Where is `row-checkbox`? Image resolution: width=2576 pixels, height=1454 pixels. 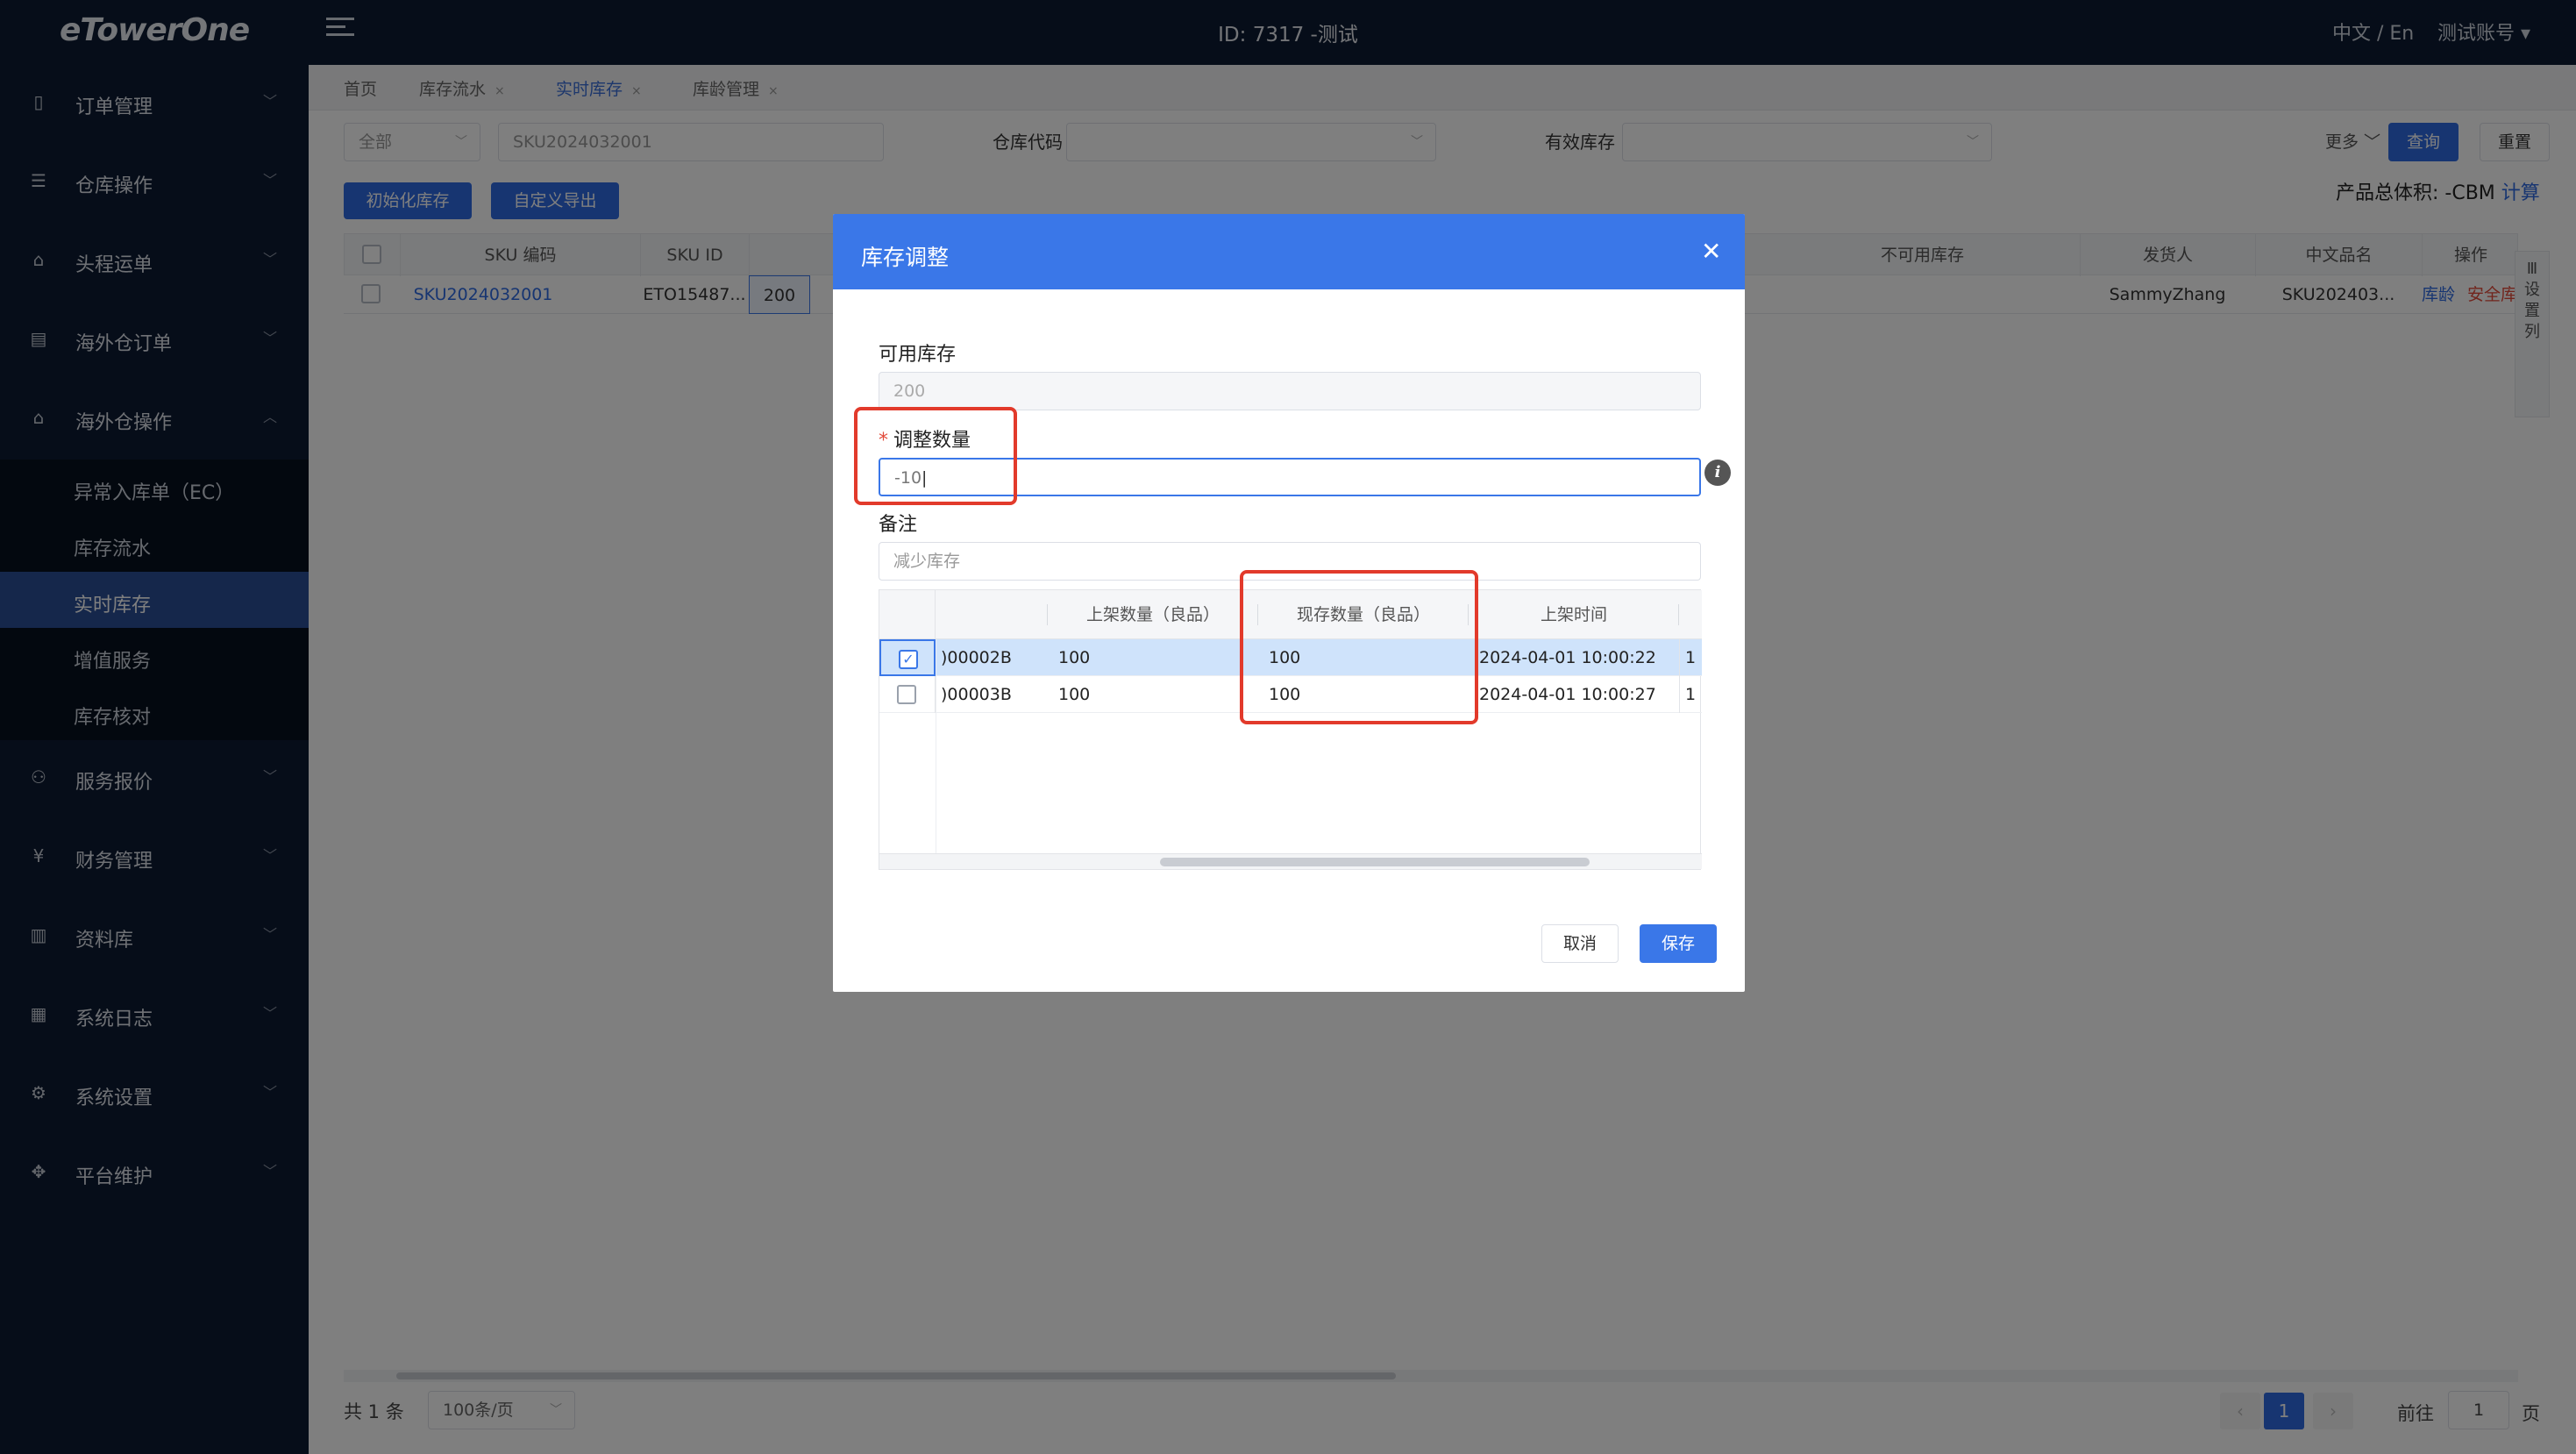
row-checkbox is located at coordinates (906, 694).